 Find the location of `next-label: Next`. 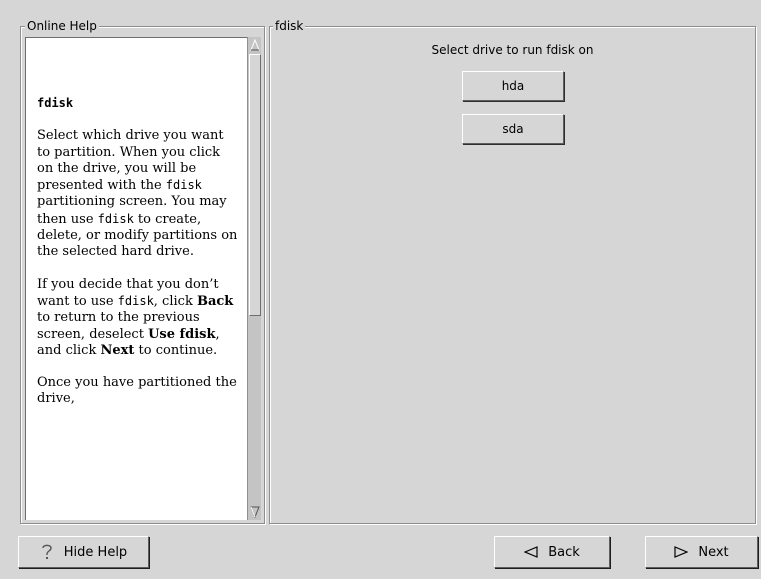

next-label: Next is located at coordinates (713, 552).